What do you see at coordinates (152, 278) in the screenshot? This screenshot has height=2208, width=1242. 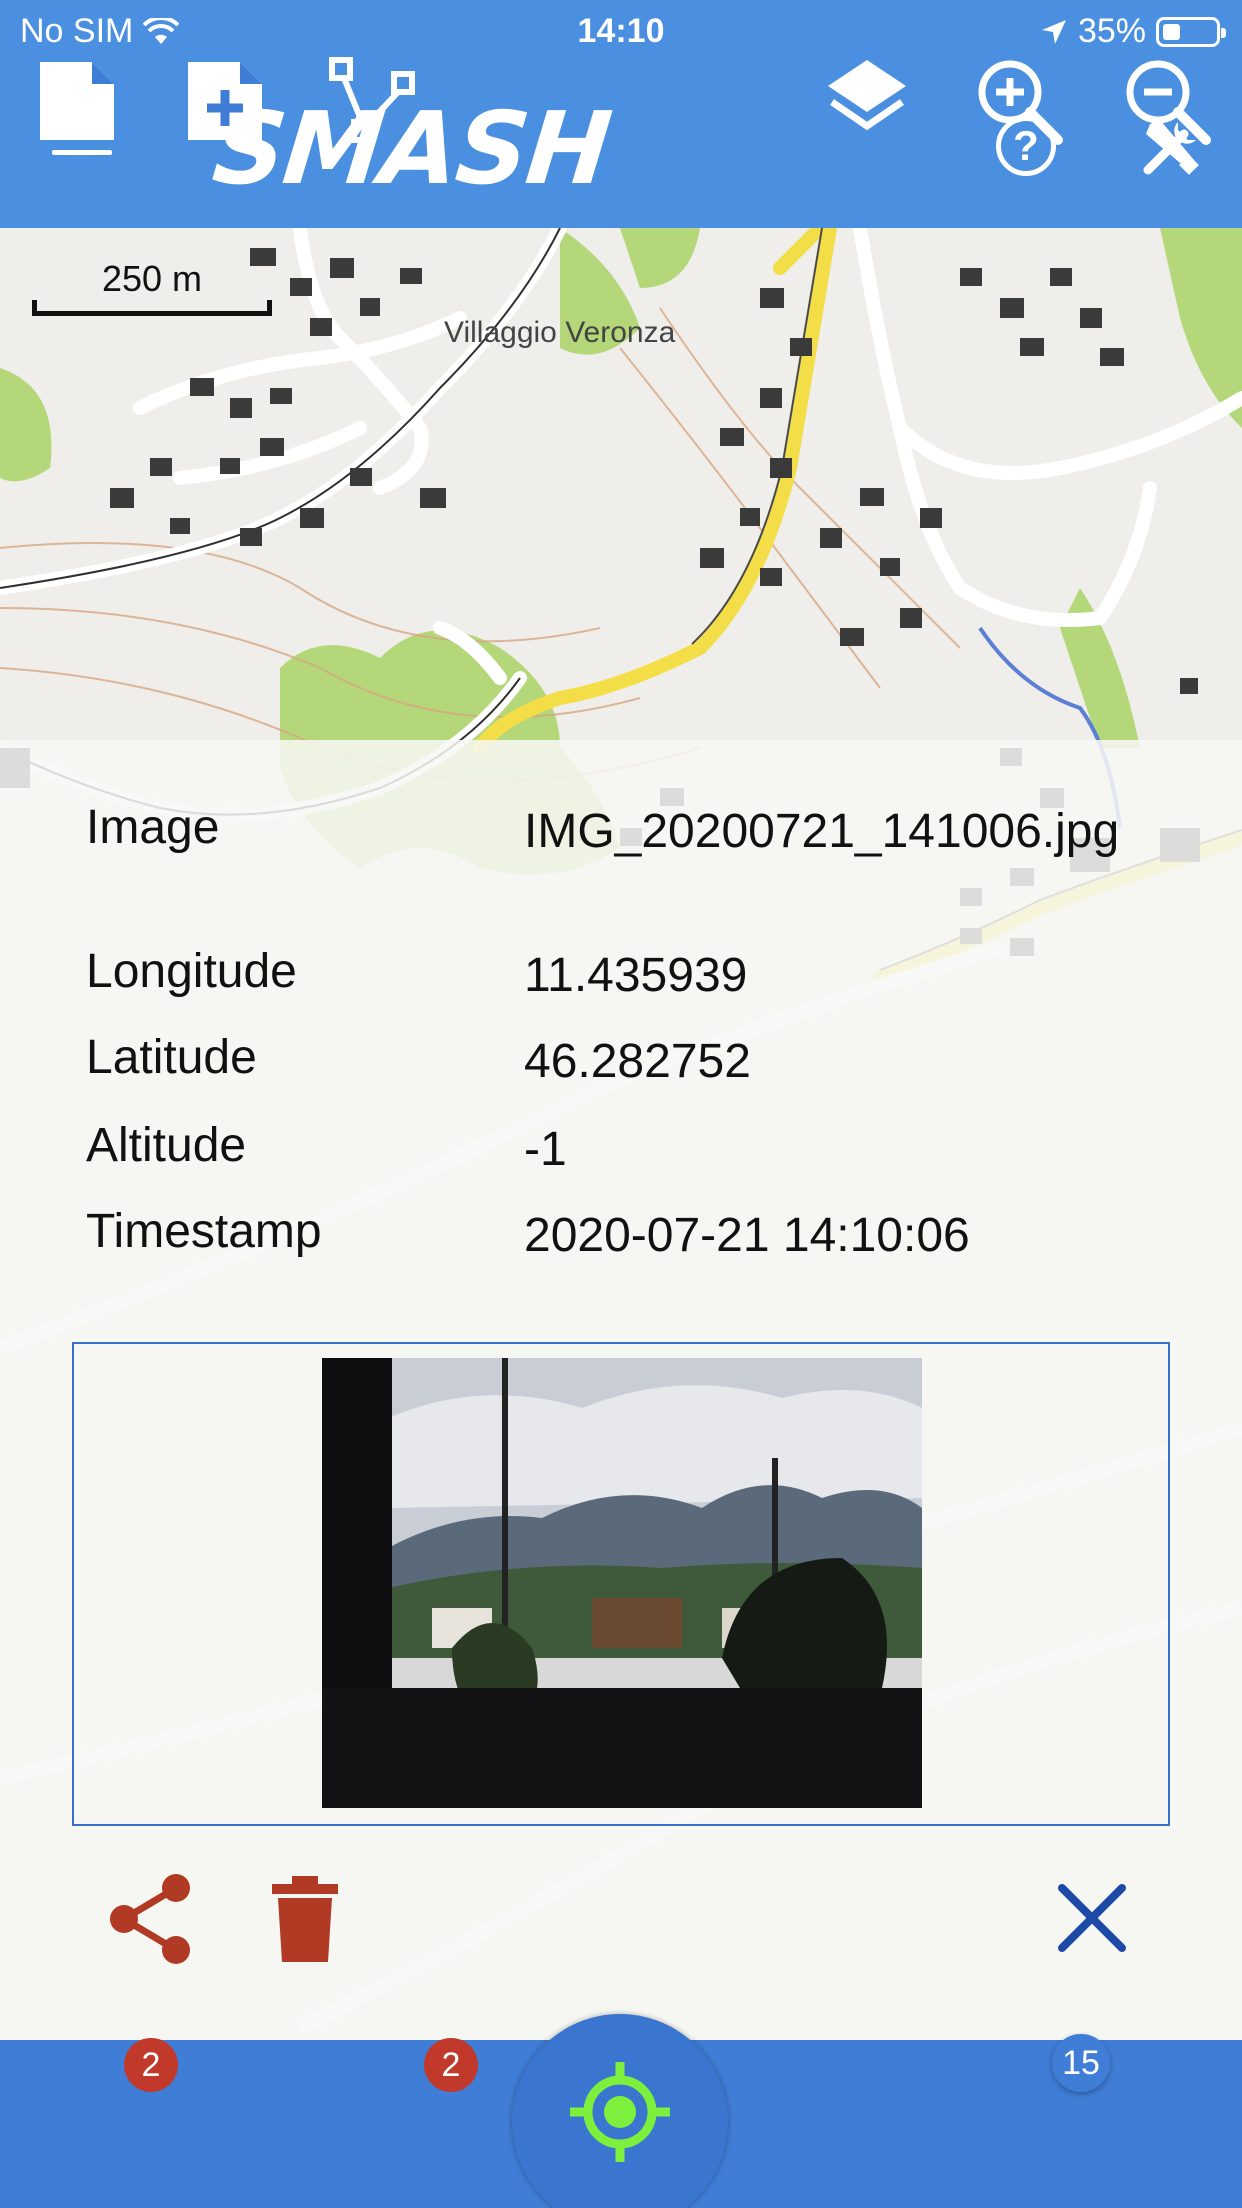 I see `scale-label: 250 m` at bounding box center [152, 278].